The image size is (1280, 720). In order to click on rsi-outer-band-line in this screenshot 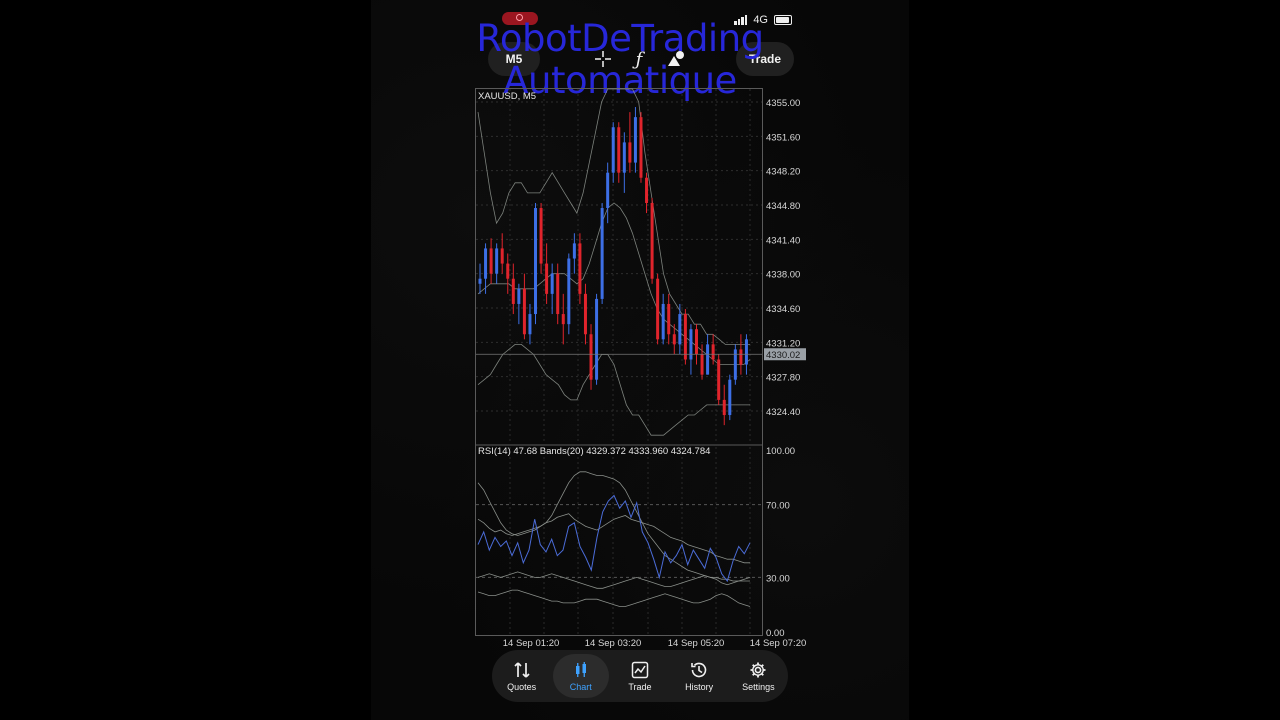, I will do `click(613, 526)`.